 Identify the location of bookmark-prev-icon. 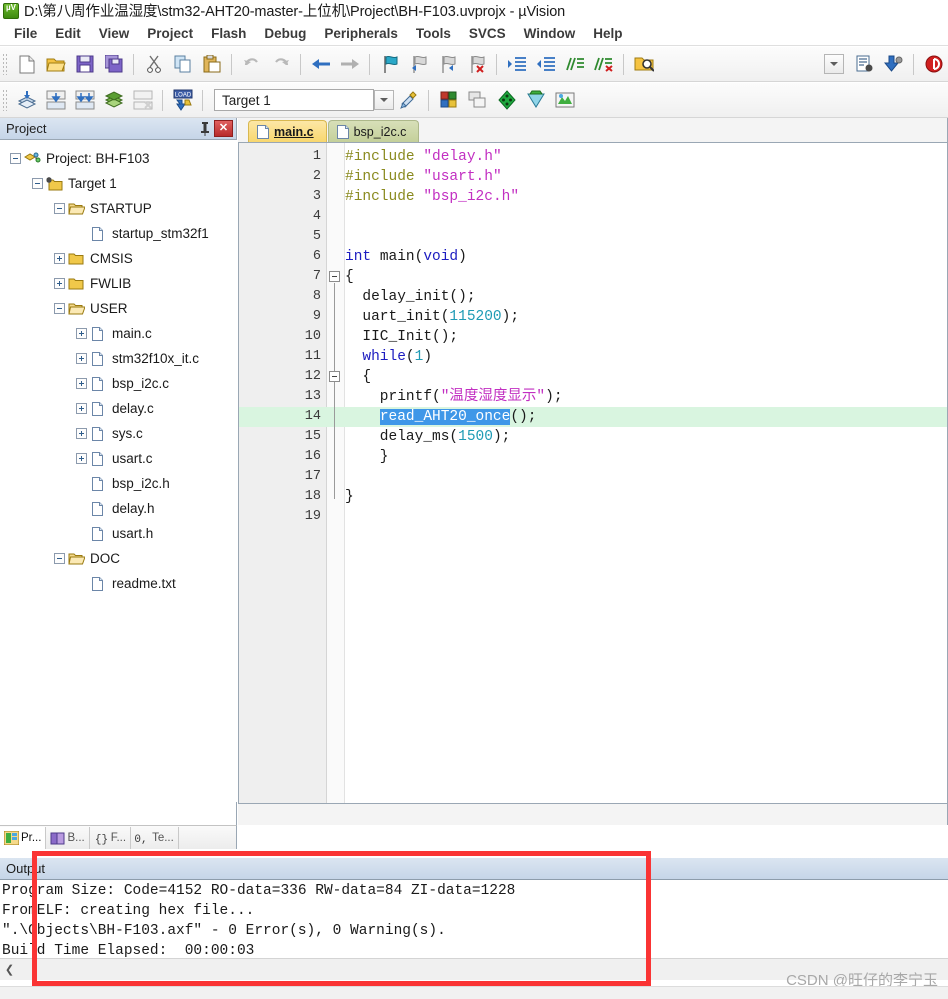
(418, 64).